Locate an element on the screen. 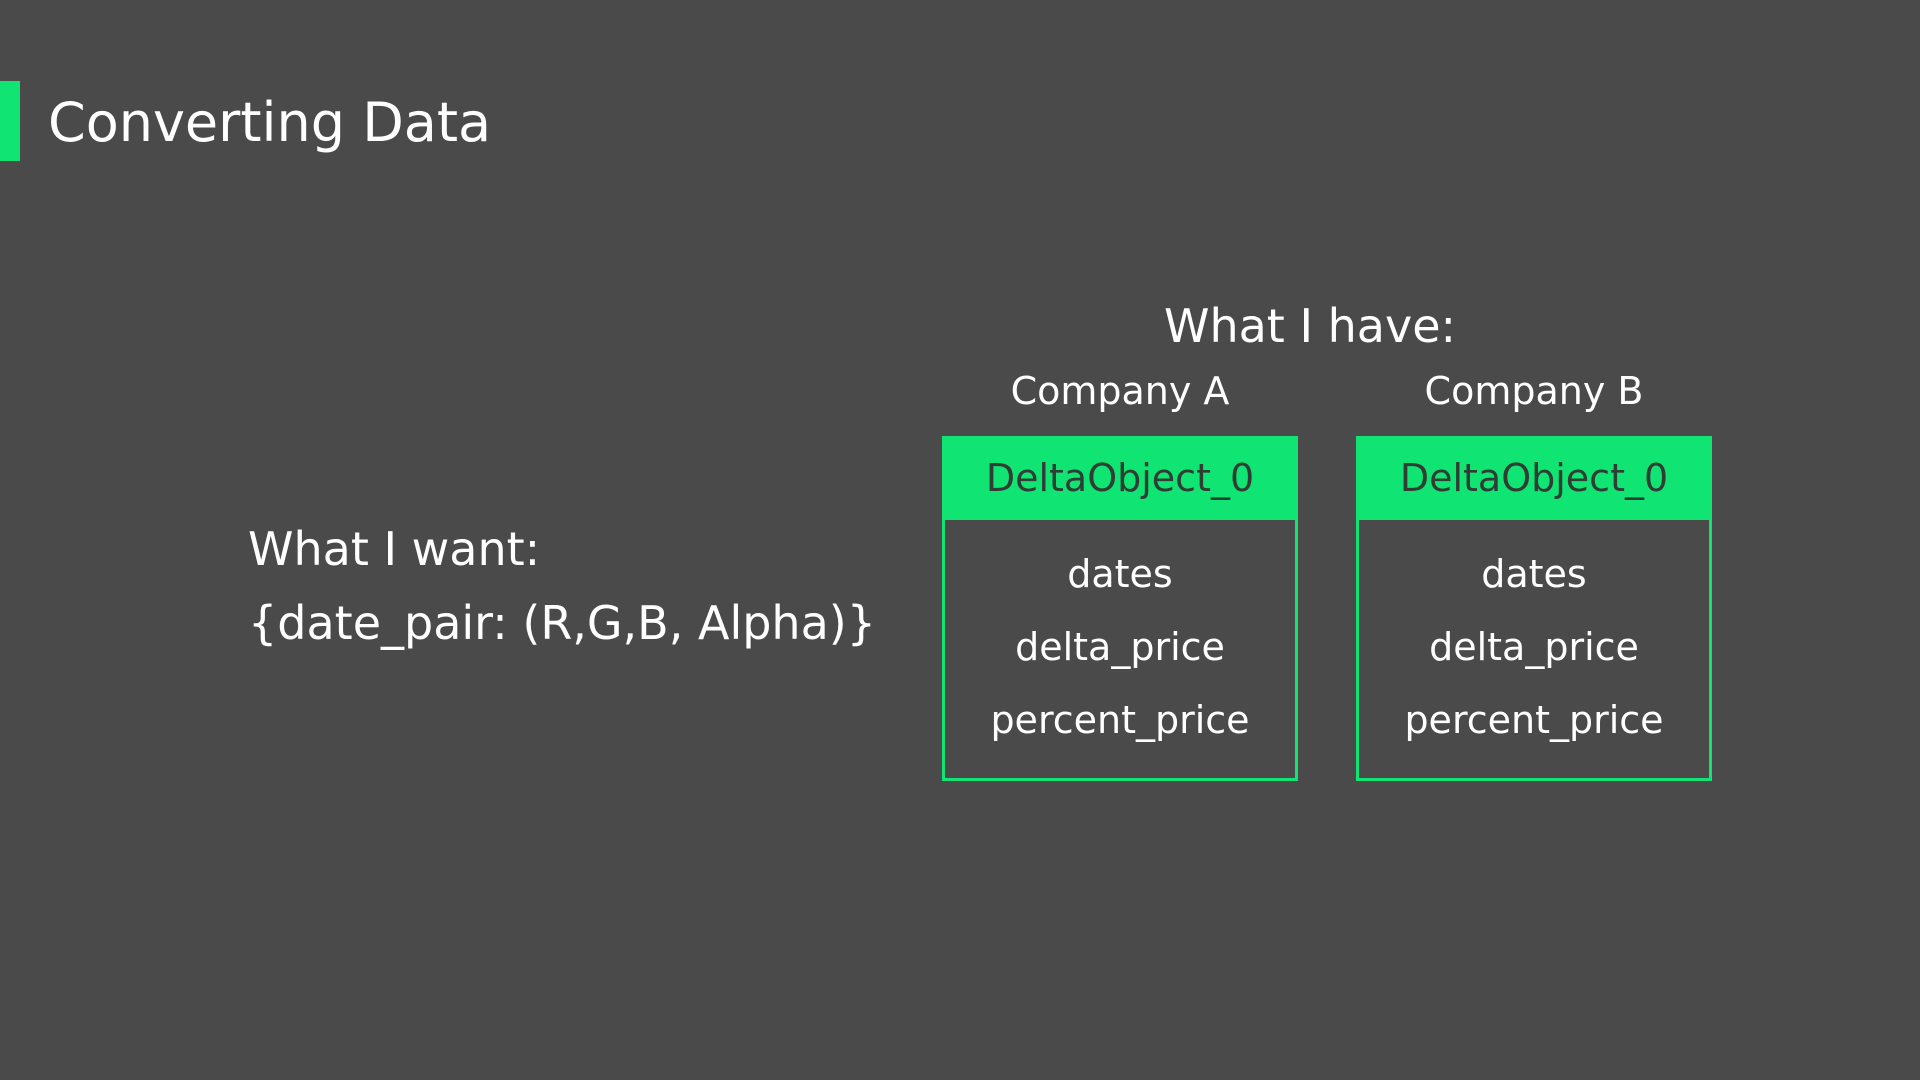 Image resolution: width=1920 pixels, height=1080 pixels. have-heading: What I have: is located at coordinates (1310, 326).